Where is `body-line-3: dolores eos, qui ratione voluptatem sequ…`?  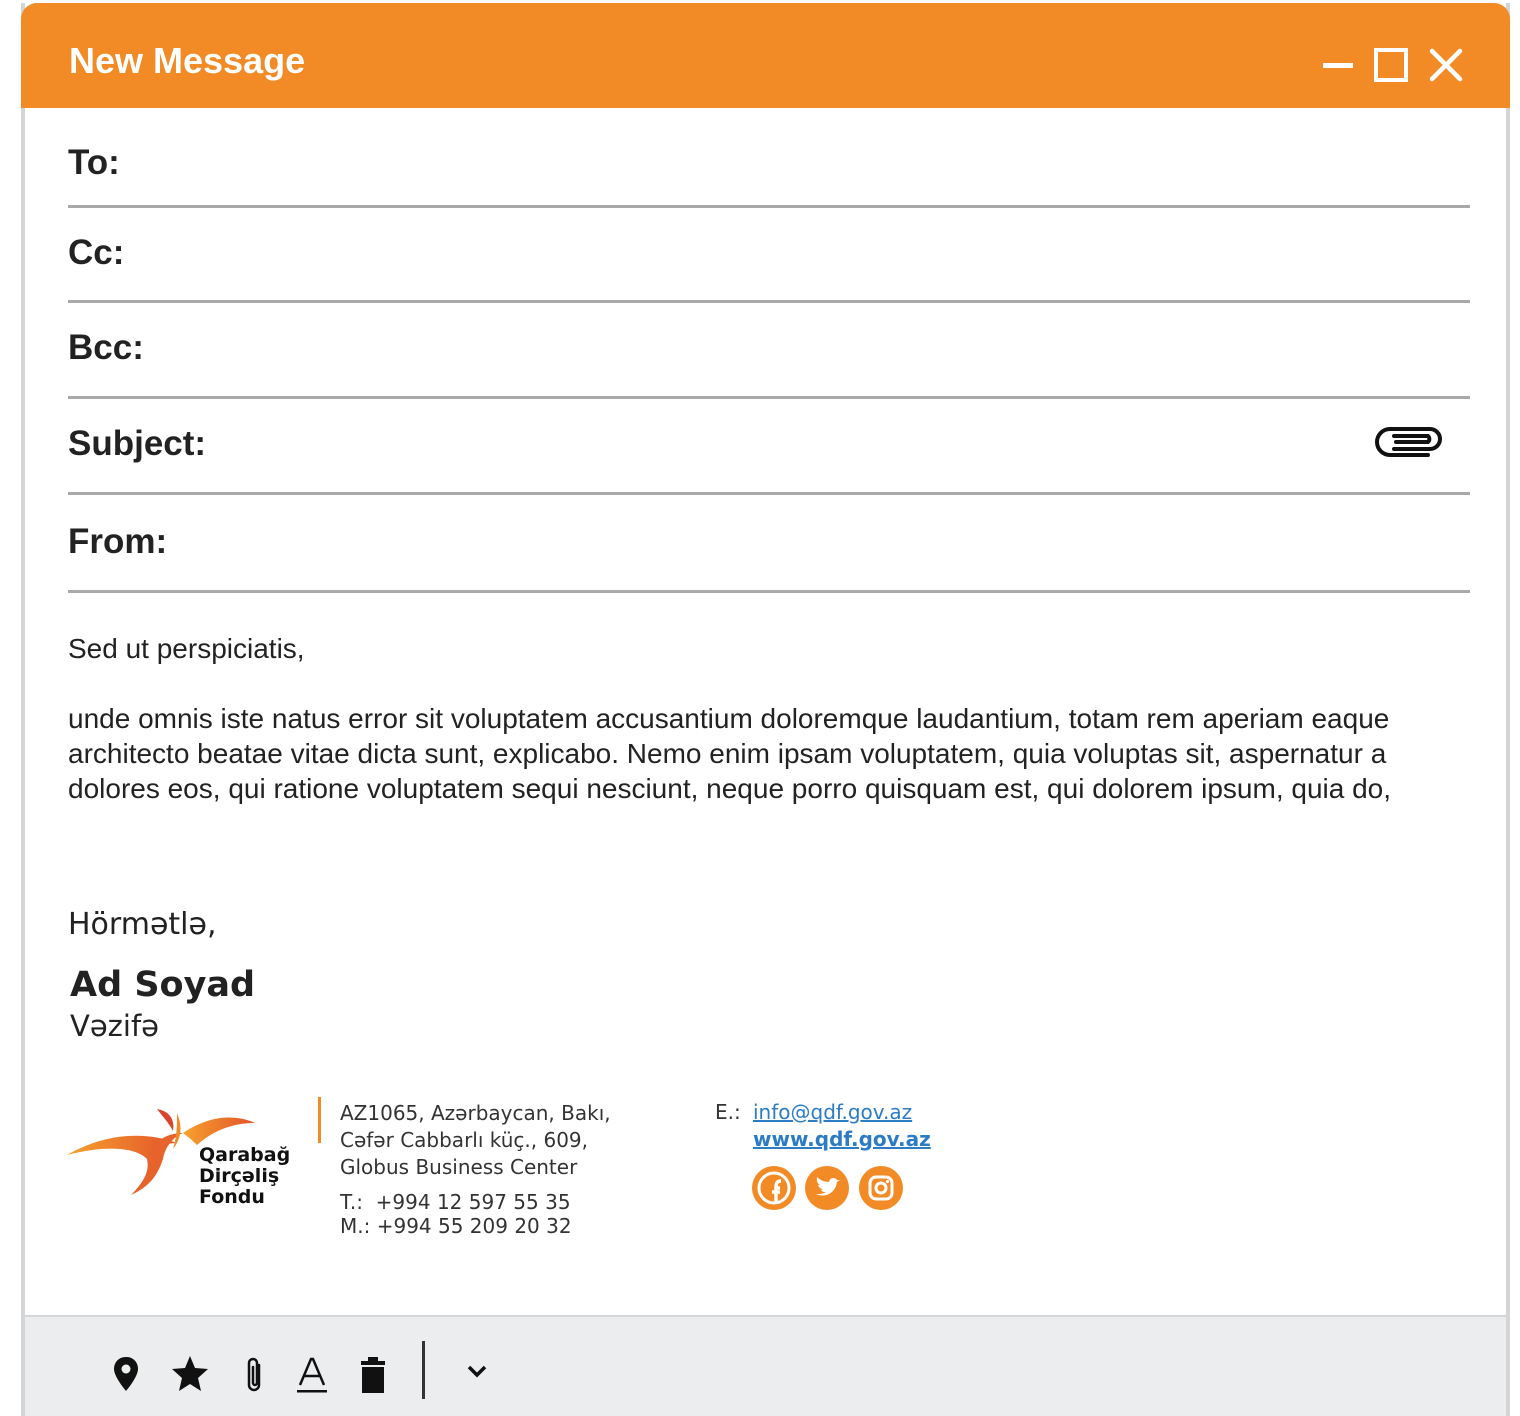
body-line-3: dolores eos, qui ratione voluptatem sequ… is located at coordinates (730, 788).